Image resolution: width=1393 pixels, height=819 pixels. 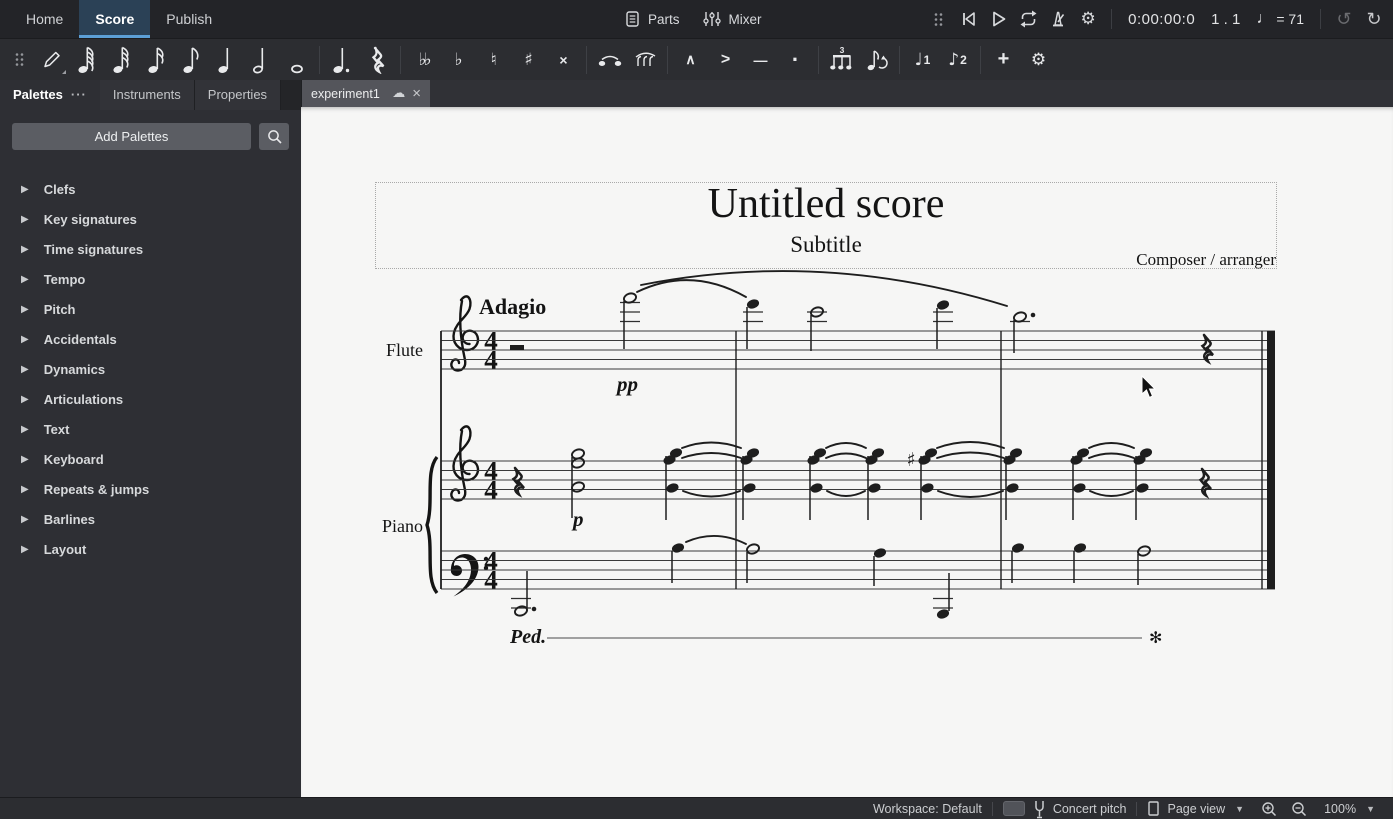 What do you see at coordinates (44, 19) in the screenshot?
I see `tab-home: Home` at bounding box center [44, 19].